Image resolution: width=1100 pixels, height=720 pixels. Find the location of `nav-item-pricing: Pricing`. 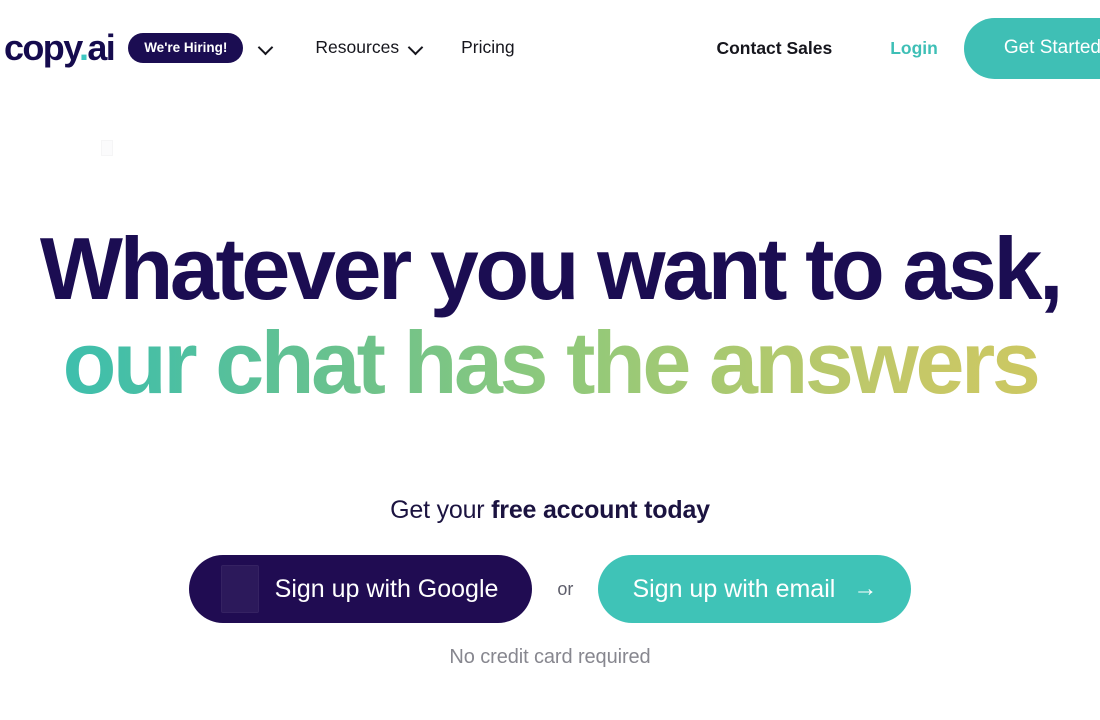

nav-item-pricing: Pricing is located at coordinates (488, 48).